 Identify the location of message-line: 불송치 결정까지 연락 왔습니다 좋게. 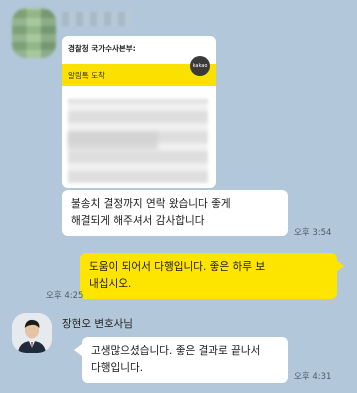
(151, 204).